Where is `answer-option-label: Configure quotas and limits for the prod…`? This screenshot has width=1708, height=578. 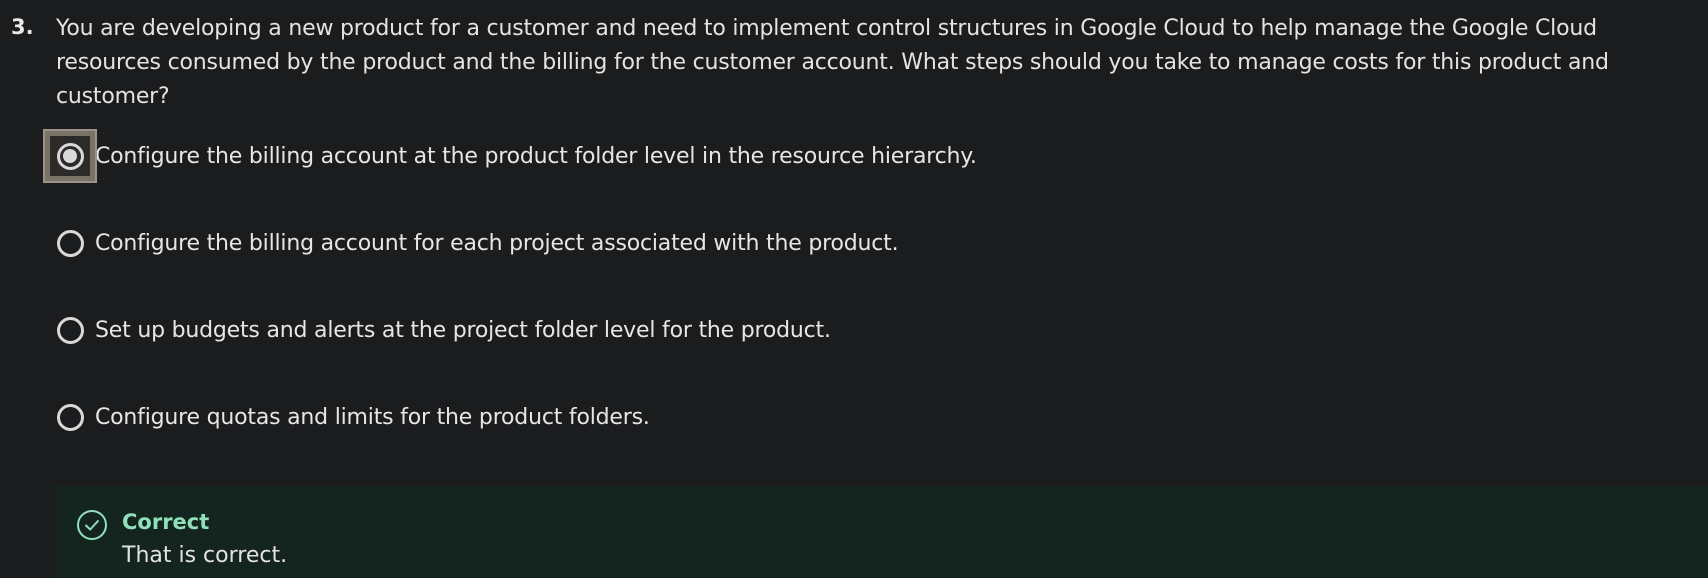
answer-option-label: Configure quotas and limits for the prod… is located at coordinates (372, 418).